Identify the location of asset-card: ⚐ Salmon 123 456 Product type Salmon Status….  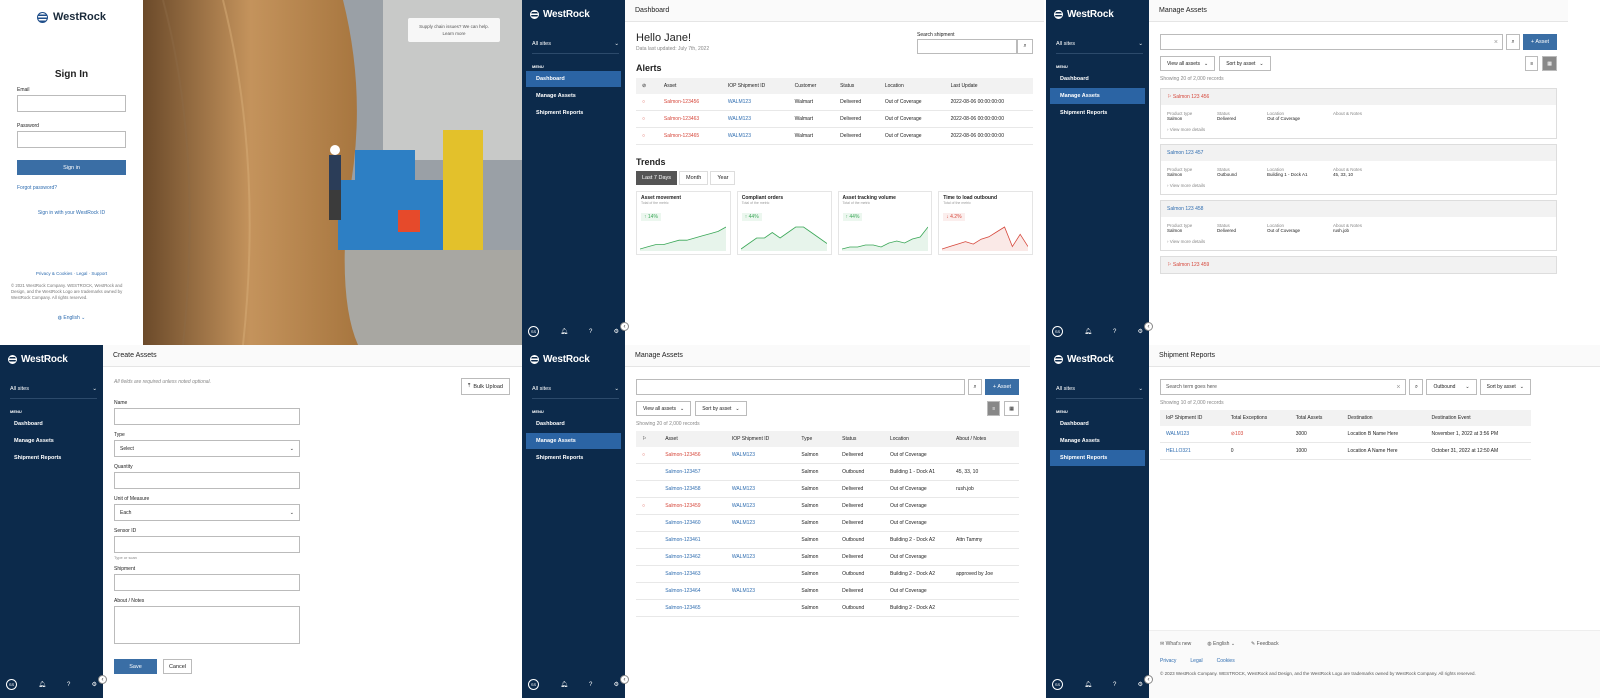
(1358, 113).